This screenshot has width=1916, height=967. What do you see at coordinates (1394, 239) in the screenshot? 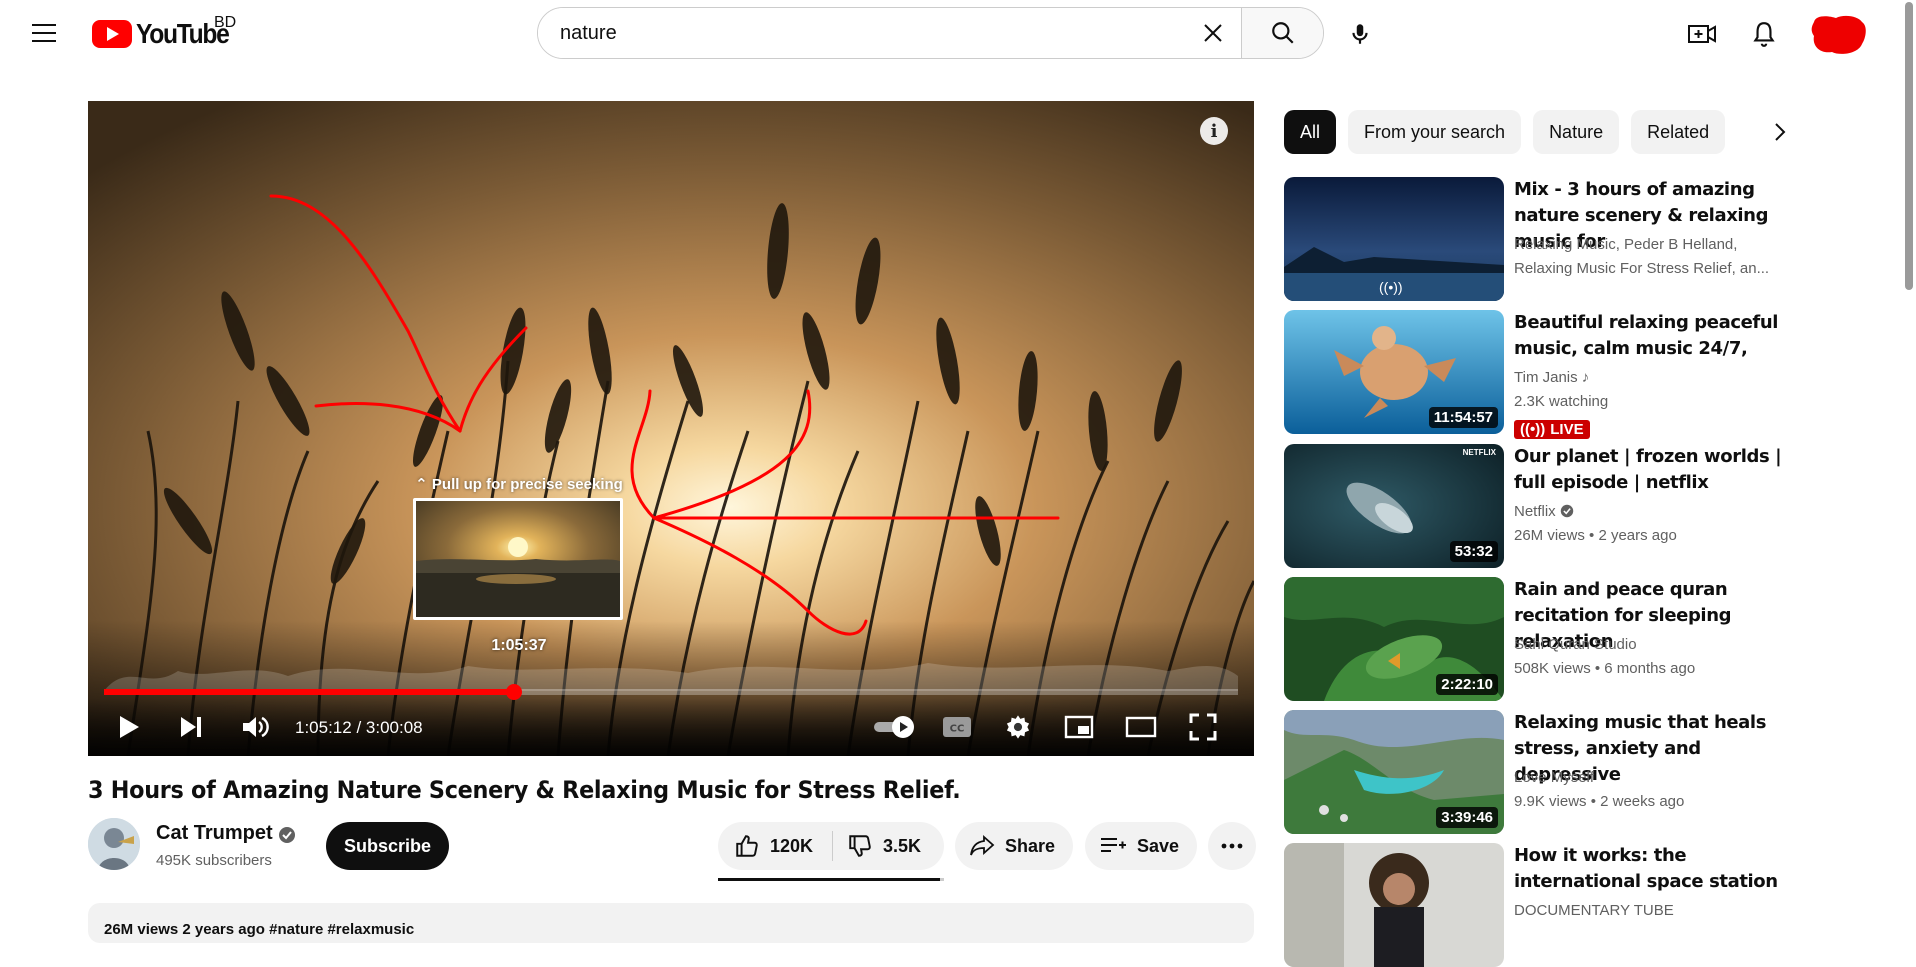
I see `rec-thumbnail: ((•))` at bounding box center [1394, 239].